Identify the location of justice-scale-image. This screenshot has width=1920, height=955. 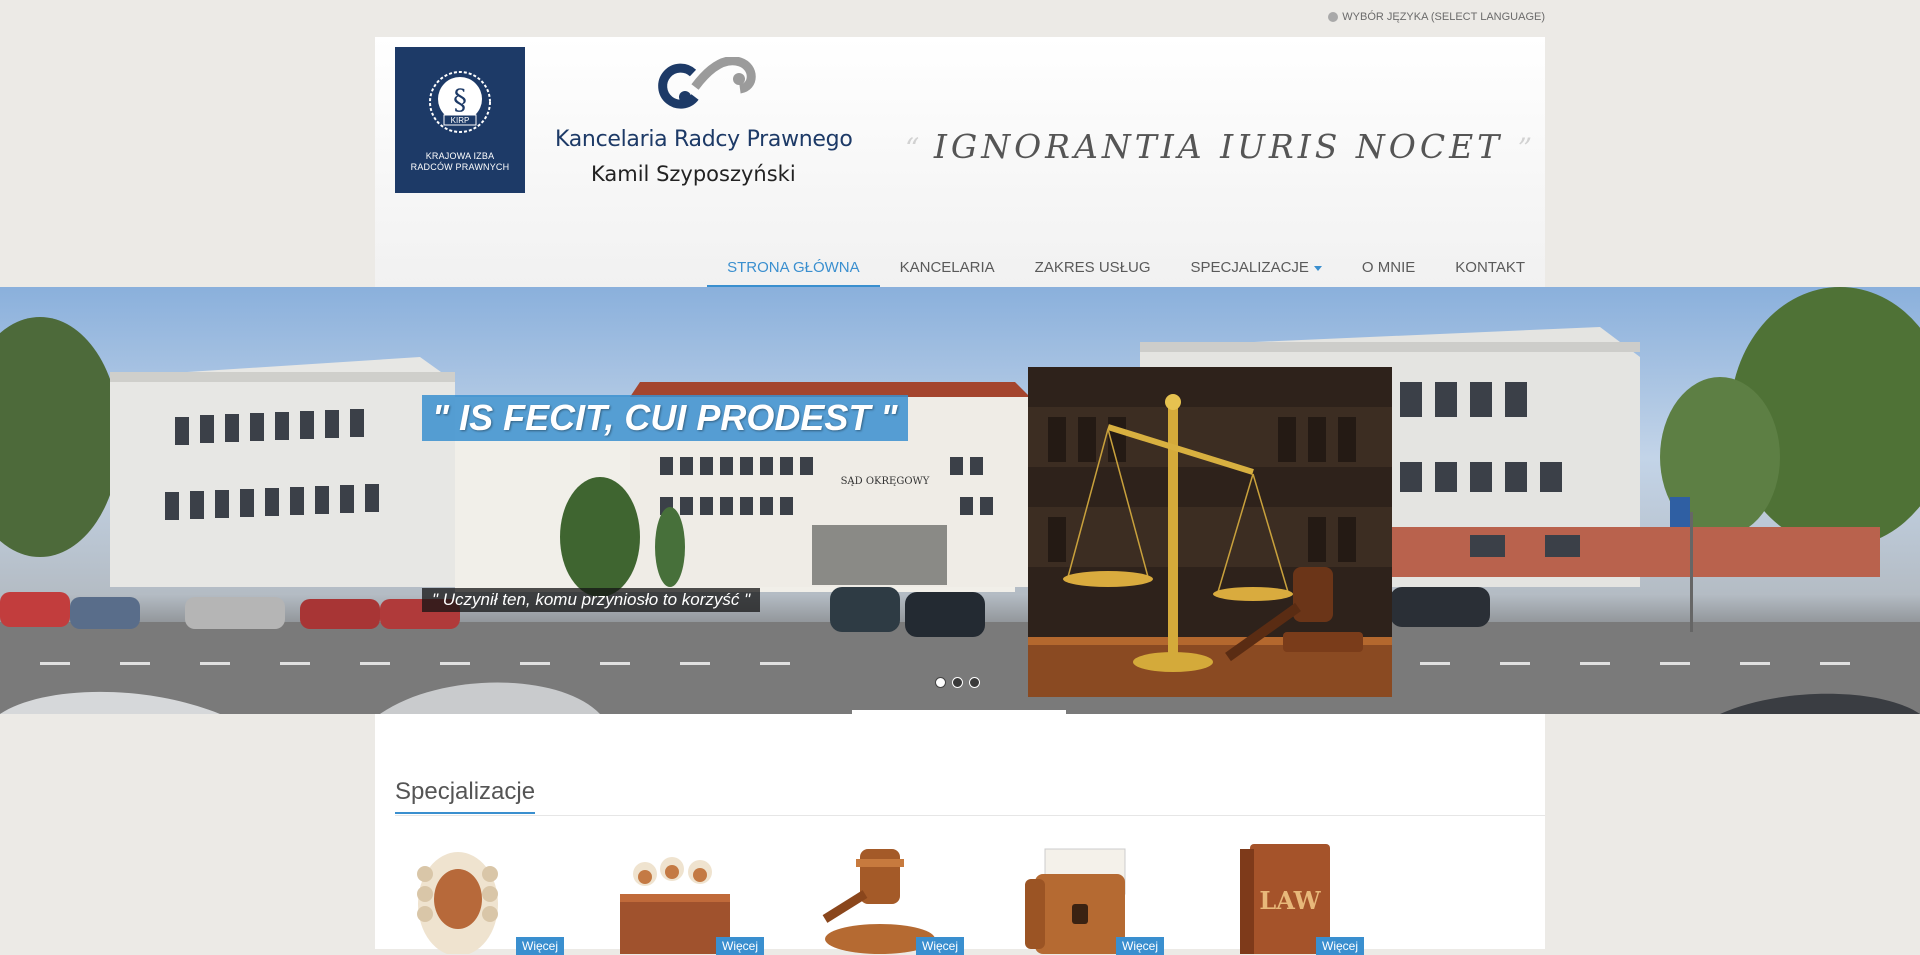
(1210, 532).